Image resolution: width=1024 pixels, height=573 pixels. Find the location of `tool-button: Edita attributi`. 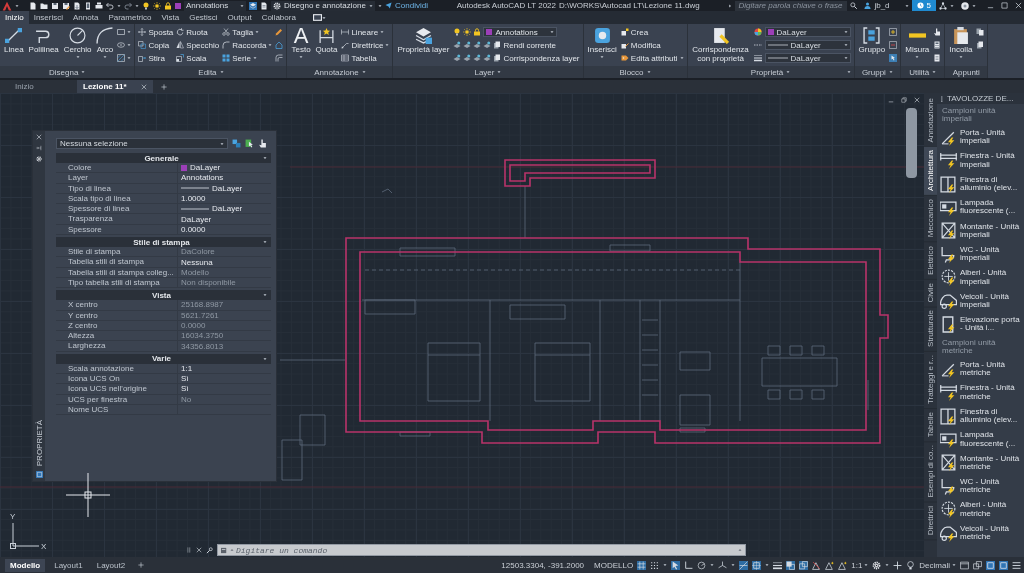

tool-button: Edita attributi is located at coordinates (652, 58).